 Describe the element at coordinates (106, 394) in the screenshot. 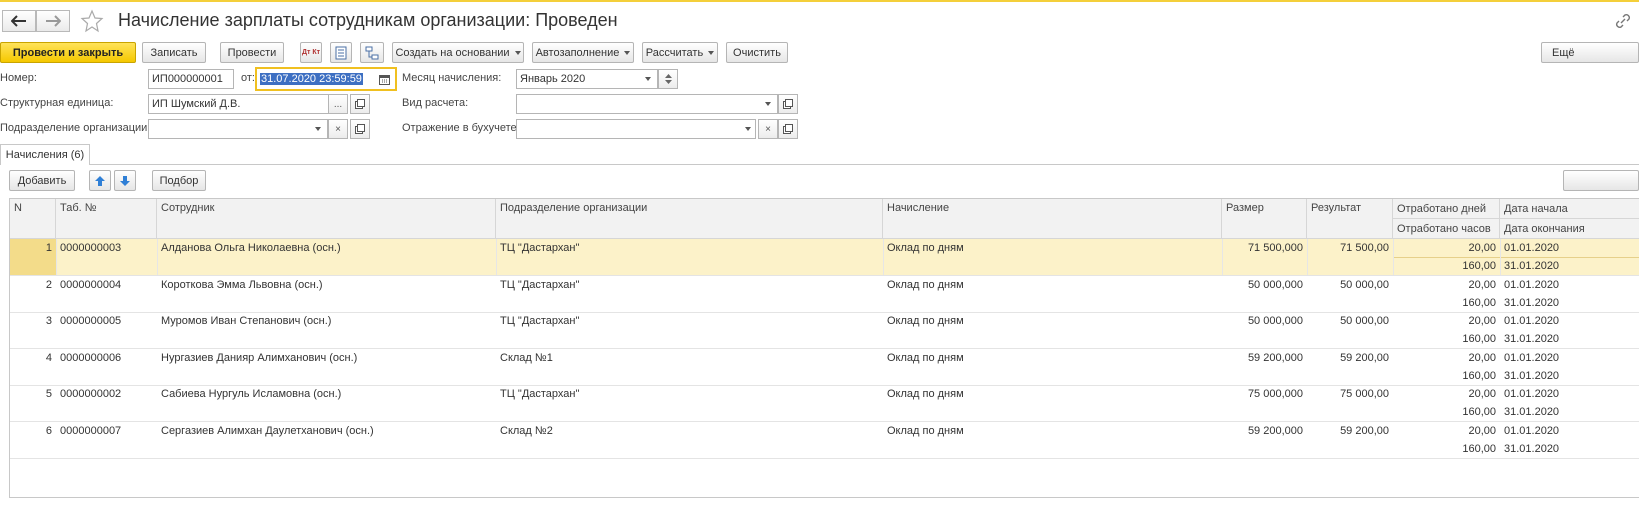

I see `cell-tab-no: 0000000002` at that location.